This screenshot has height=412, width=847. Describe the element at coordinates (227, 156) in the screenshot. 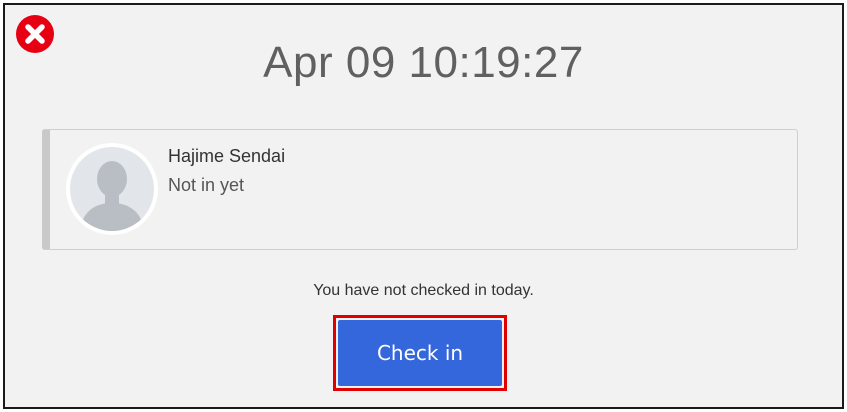

I see `user-name: Hajime Sendai` at that location.